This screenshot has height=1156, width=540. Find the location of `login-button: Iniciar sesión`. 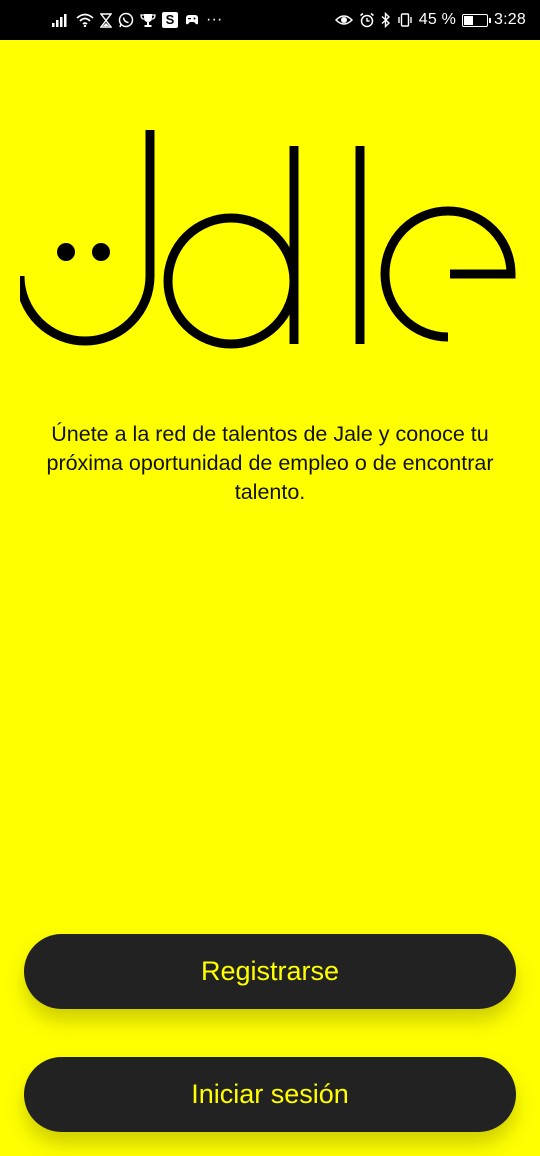

login-button: Iniciar sesión is located at coordinates (270, 1094).